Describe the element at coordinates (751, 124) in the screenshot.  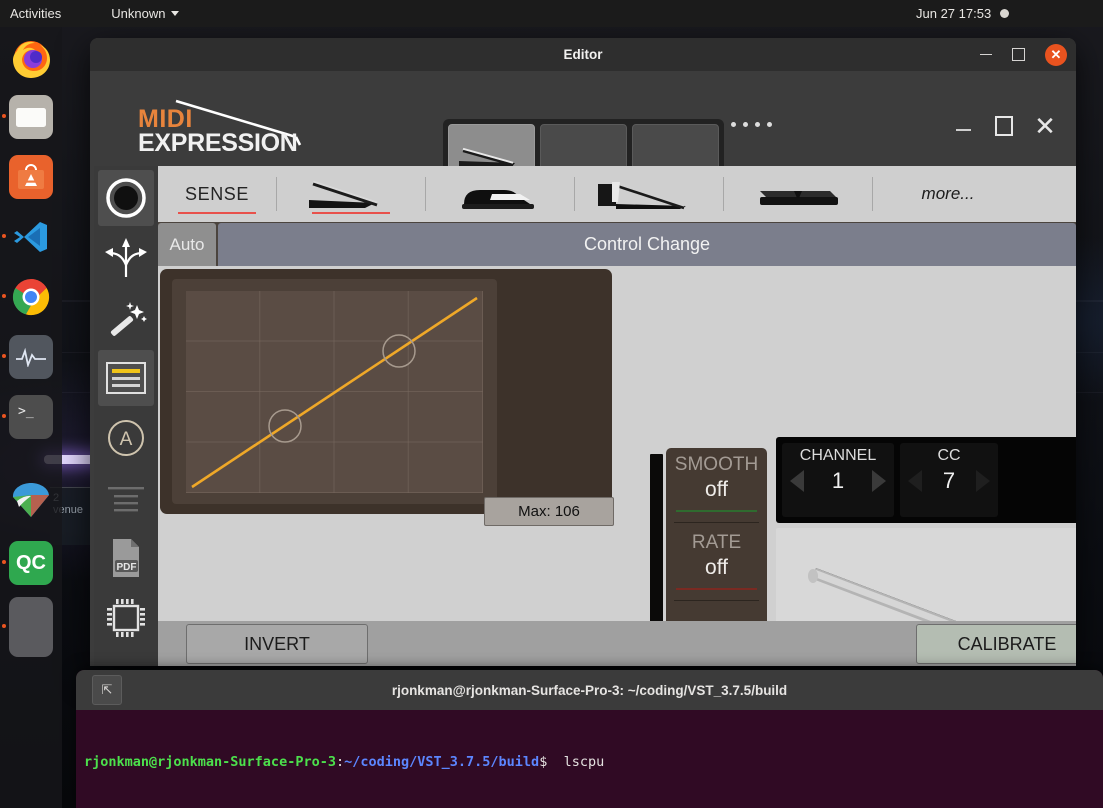
I see `preset-page-dots` at that location.